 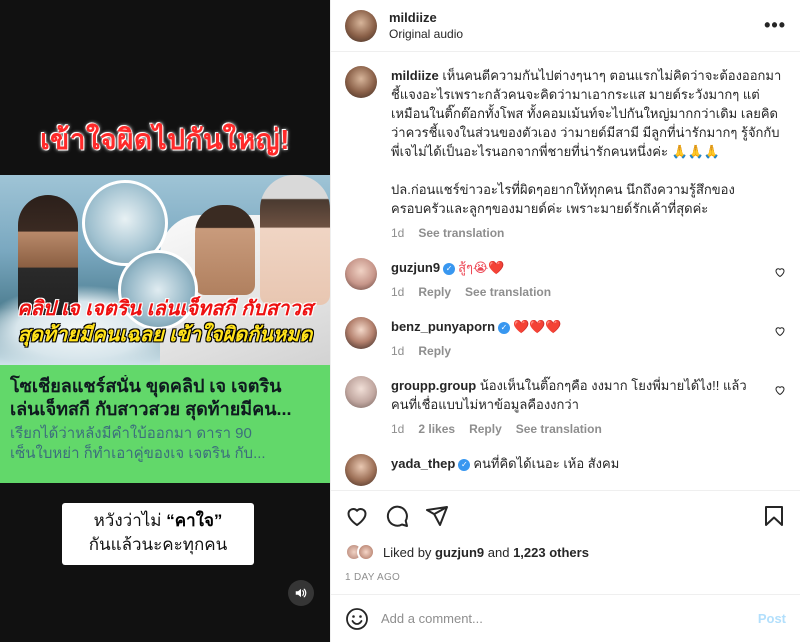 What do you see at coordinates (565, 515) in the screenshot?
I see `post-actions-bar` at bounding box center [565, 515].